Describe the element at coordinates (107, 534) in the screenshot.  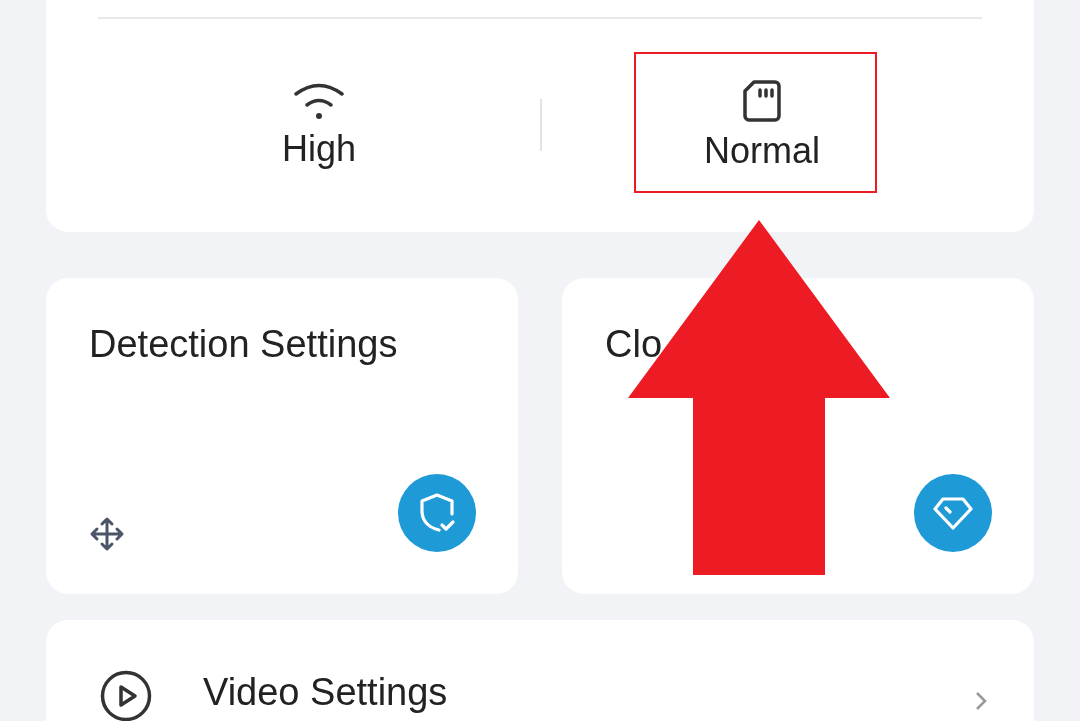
I see `move-arrows-icon` at that location.